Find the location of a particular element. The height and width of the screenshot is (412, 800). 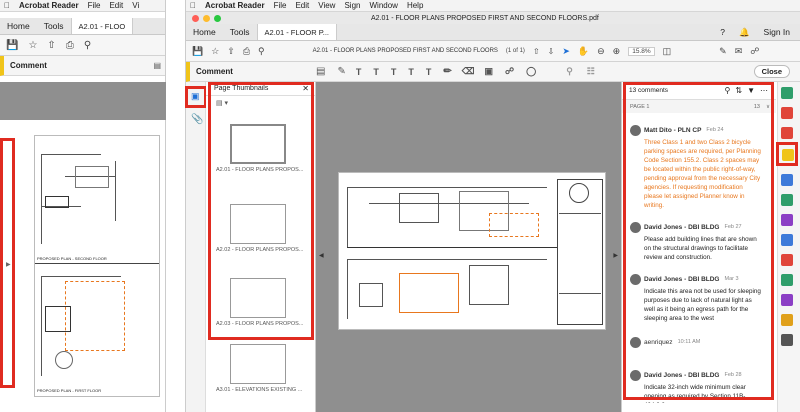

page-count: (1 of 1) is located at coordinates (515, 51).